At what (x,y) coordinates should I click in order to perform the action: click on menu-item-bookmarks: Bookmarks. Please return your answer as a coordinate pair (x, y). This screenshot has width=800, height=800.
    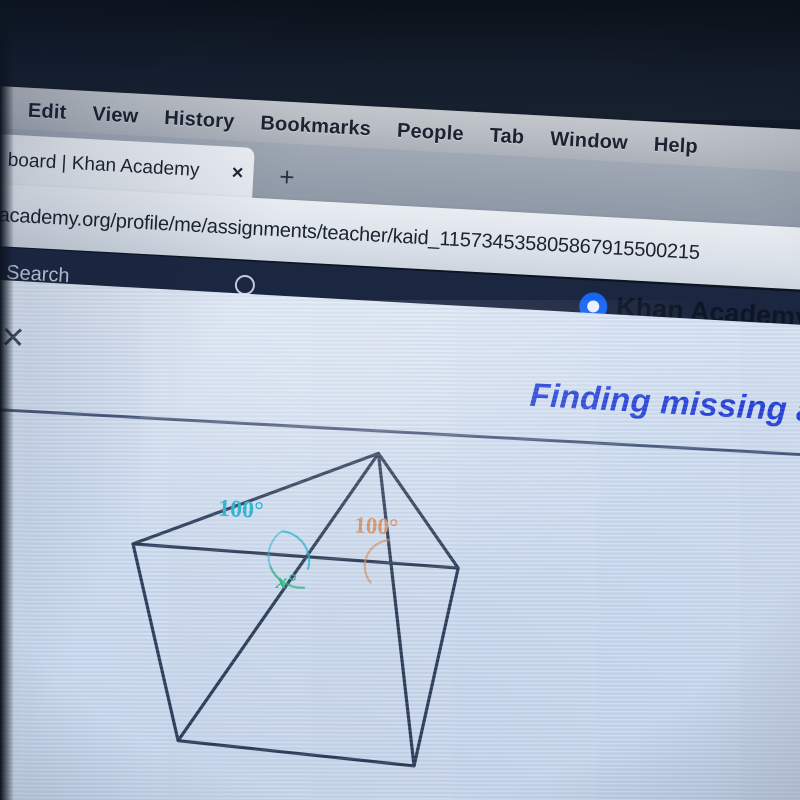
    Looking at the image, I should click on (316, 126).